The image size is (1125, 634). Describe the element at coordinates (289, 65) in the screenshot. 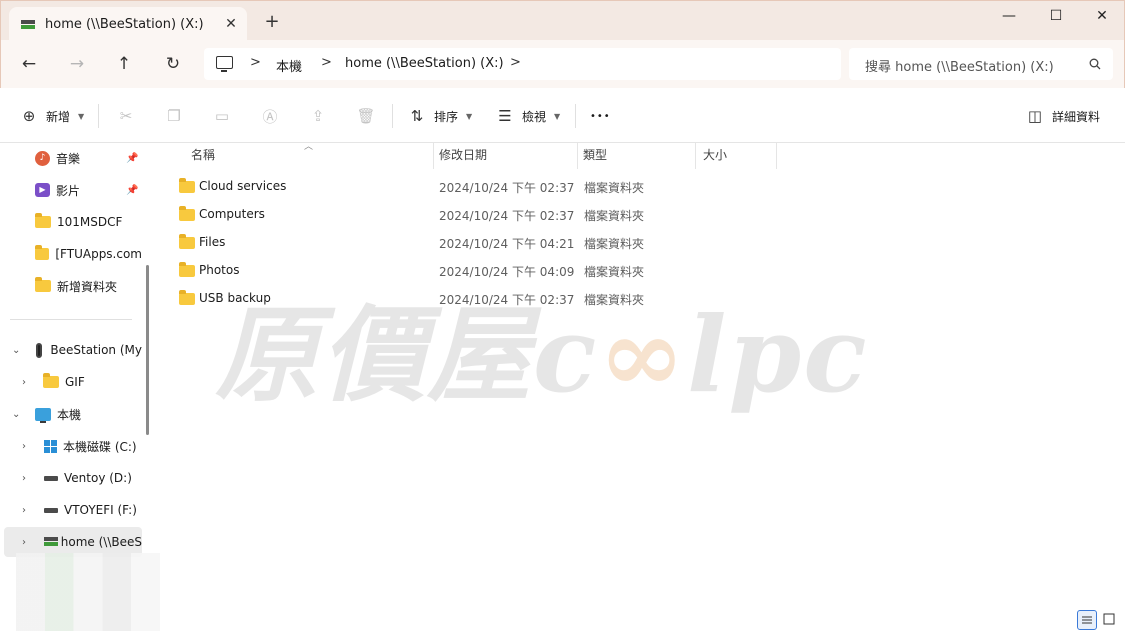

I see `breadcrumb-this-pc: 本機` at that location.